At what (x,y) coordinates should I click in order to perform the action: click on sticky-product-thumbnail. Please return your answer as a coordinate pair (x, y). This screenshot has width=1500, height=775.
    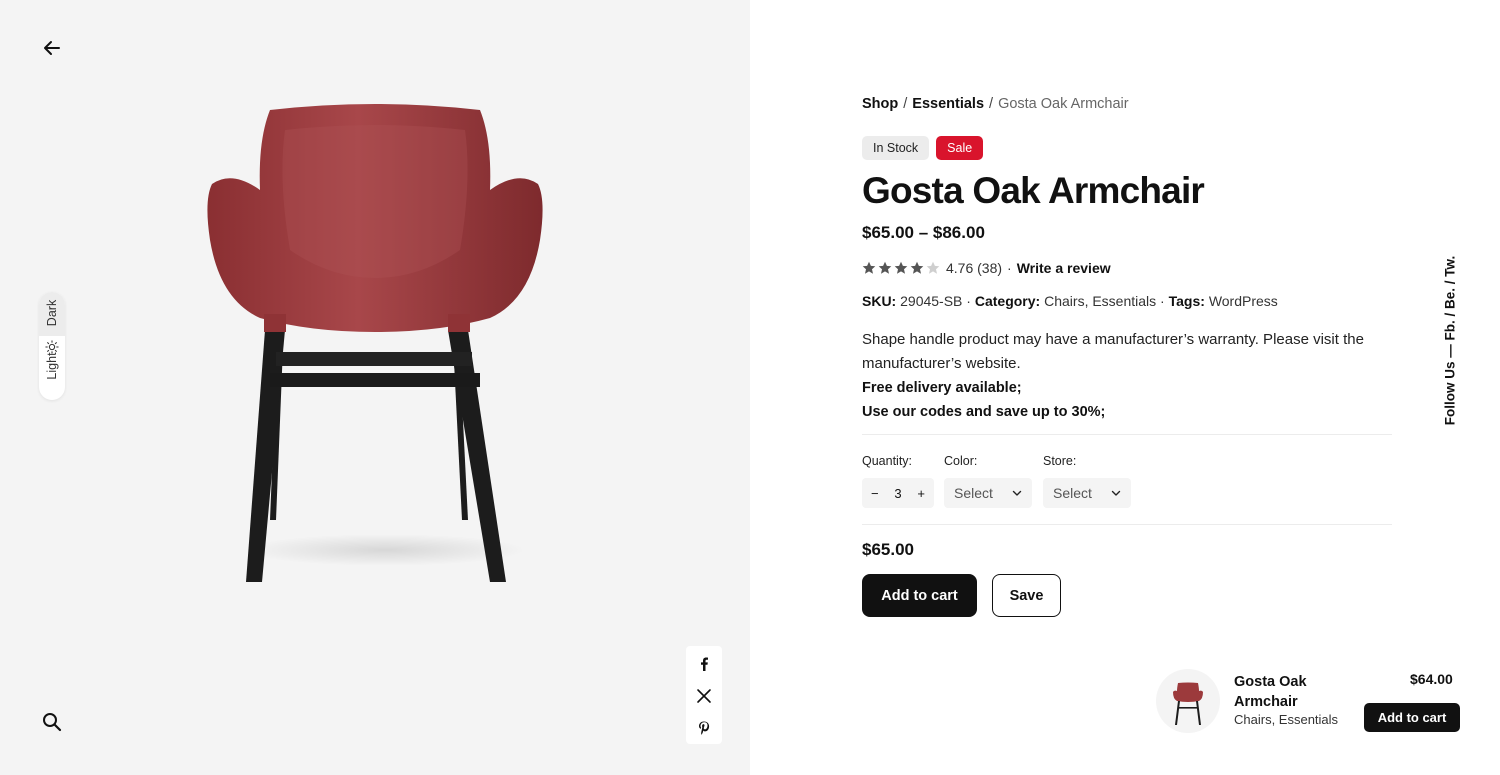
    Looking at the image, I should click on (1188, 701).